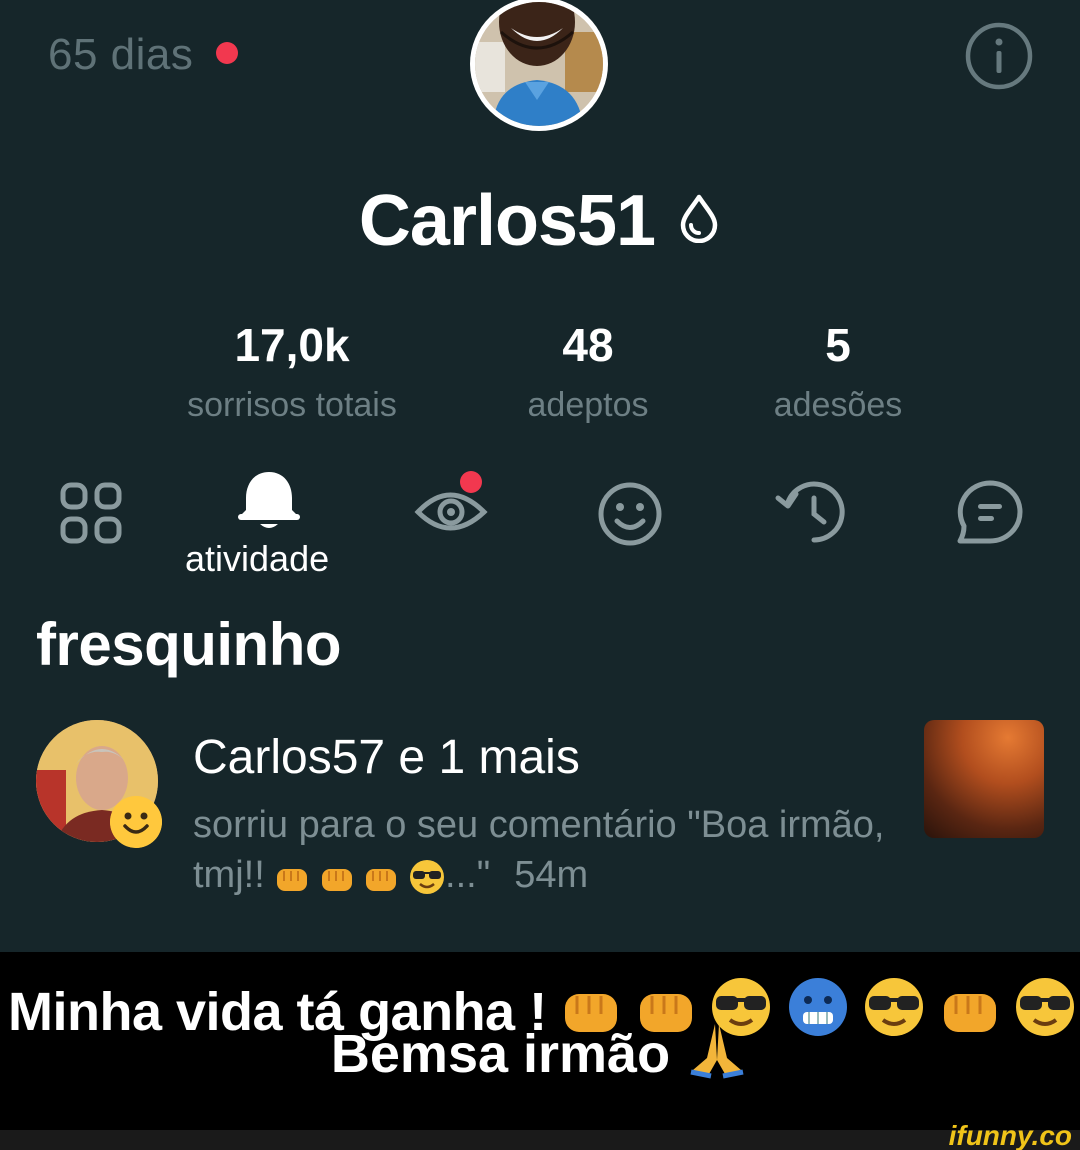 The width and height of the screenshot is (1080, 1150). What do you see at coordinates (838, 371) in the screenshot?
I see `stat-following: 5 adesões` at bounding box center [838, 371].